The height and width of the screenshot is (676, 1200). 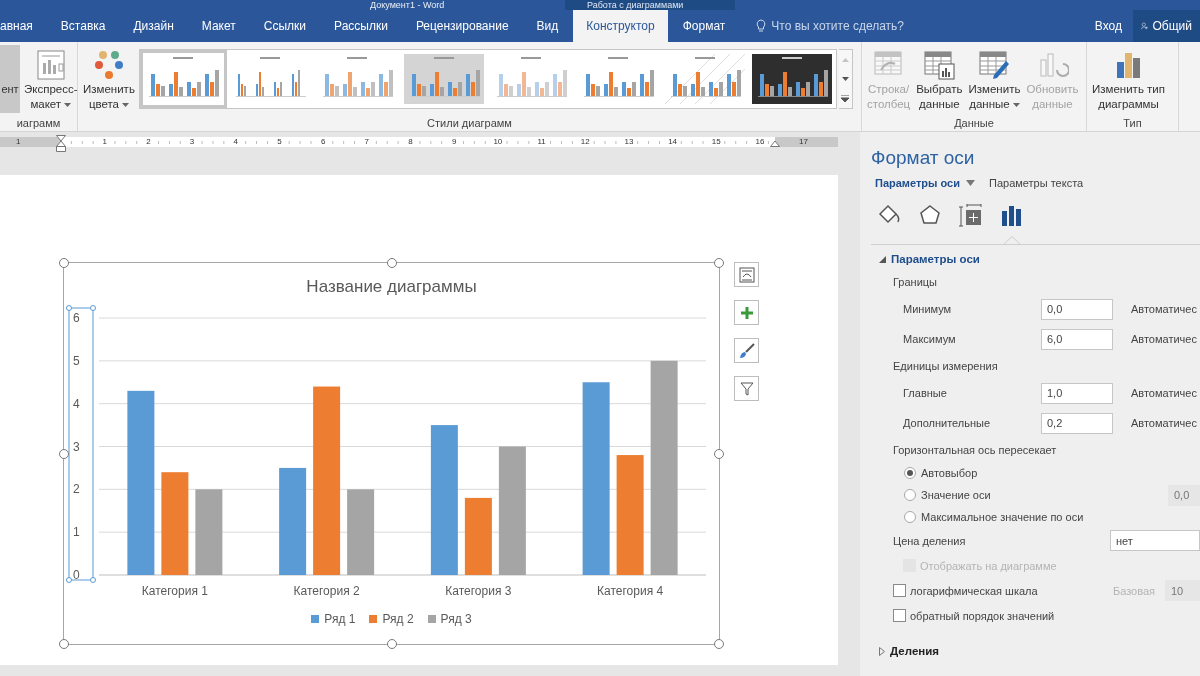 I want to click on axis-selection-frame, so click(x=81, y=444).